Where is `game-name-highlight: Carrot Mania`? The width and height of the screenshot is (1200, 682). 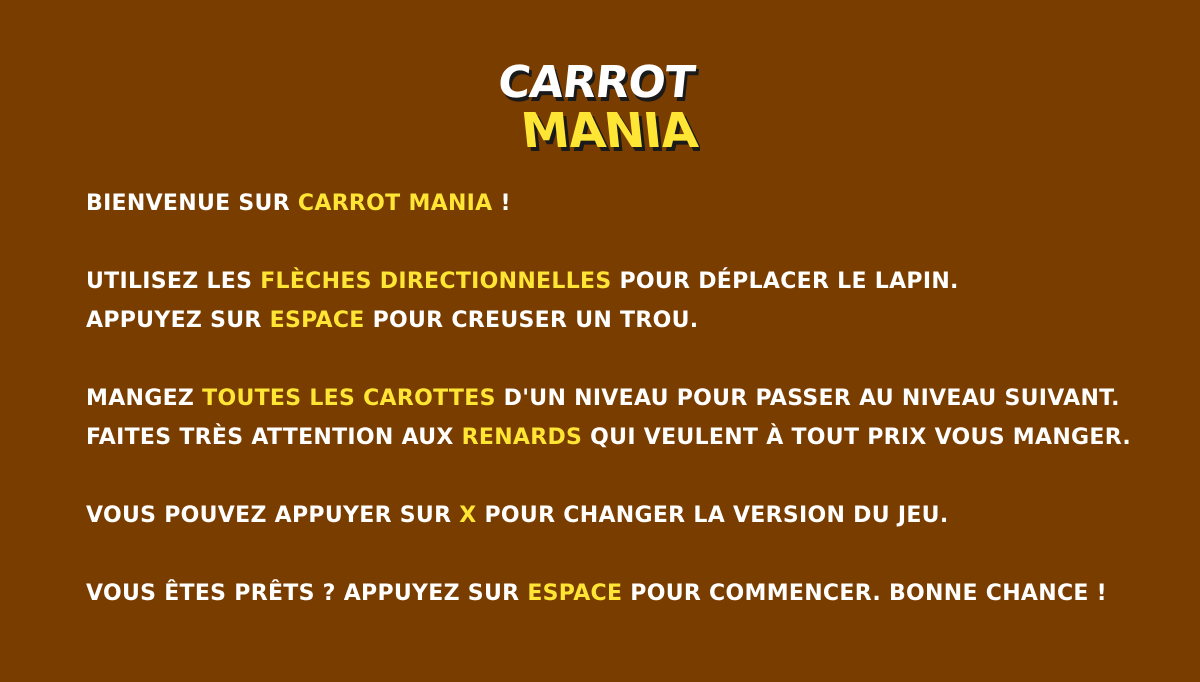
game-name-highlight: Carrot Mania is located at coordinates (395, 203).